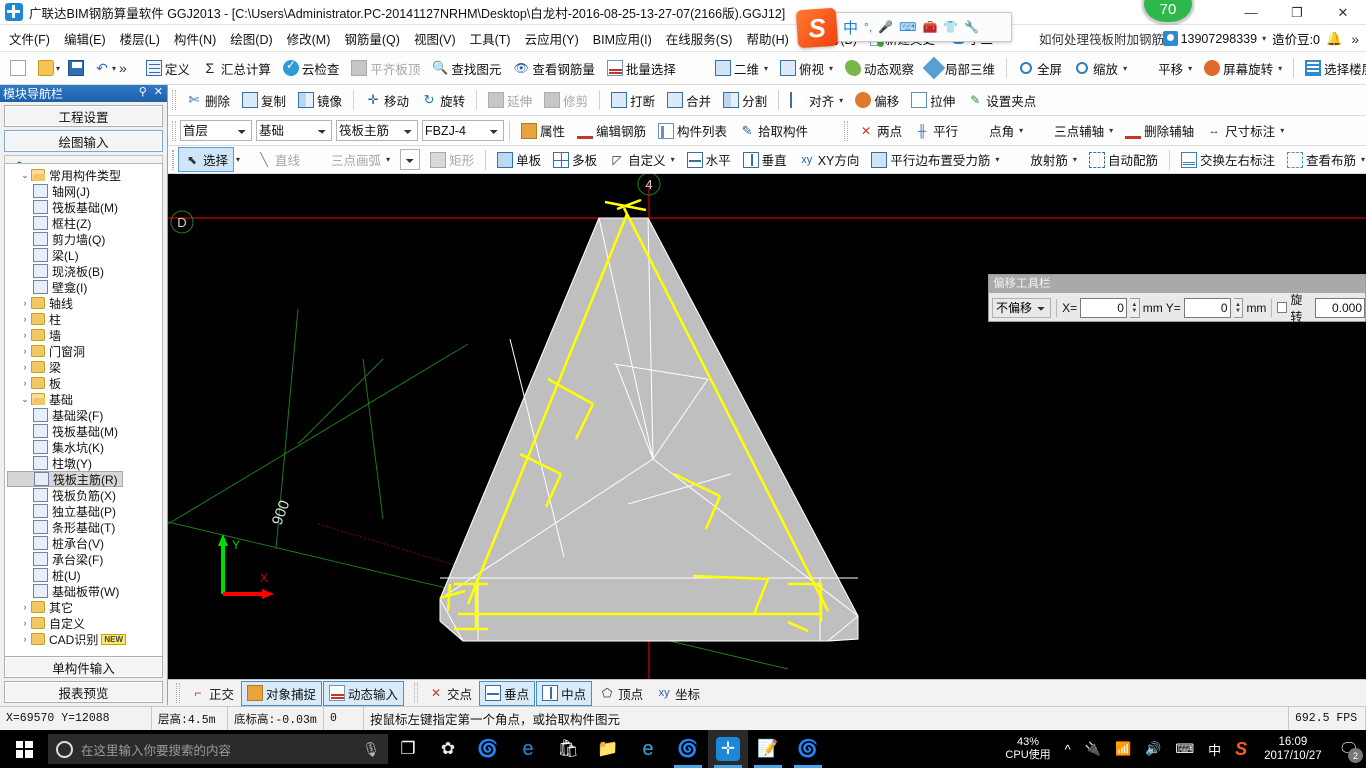 This screenshot has width=1366, height=768. What do you see at coordinates (880, 130) in the screenshot?
I see `axis-btn-two-point: ✕ 两点` at bounding box center [880, 130].